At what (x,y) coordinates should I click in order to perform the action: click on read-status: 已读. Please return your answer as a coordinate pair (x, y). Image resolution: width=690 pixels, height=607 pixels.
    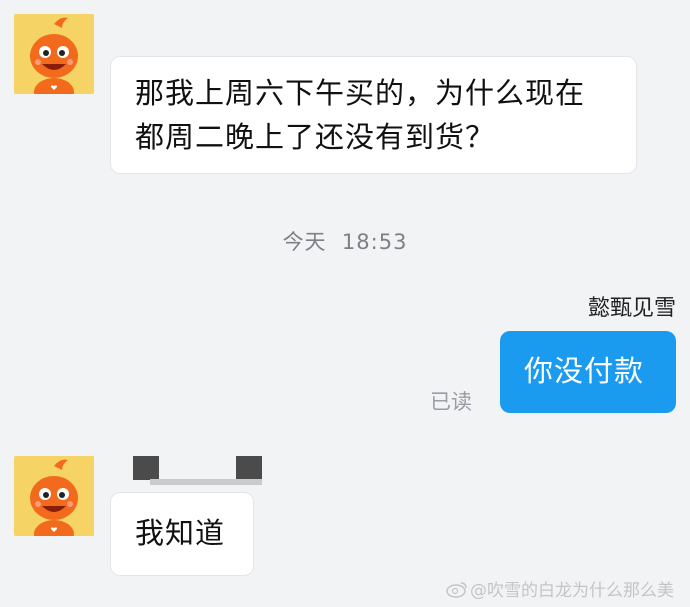
    Looking at the image, I should click on (451, 402).